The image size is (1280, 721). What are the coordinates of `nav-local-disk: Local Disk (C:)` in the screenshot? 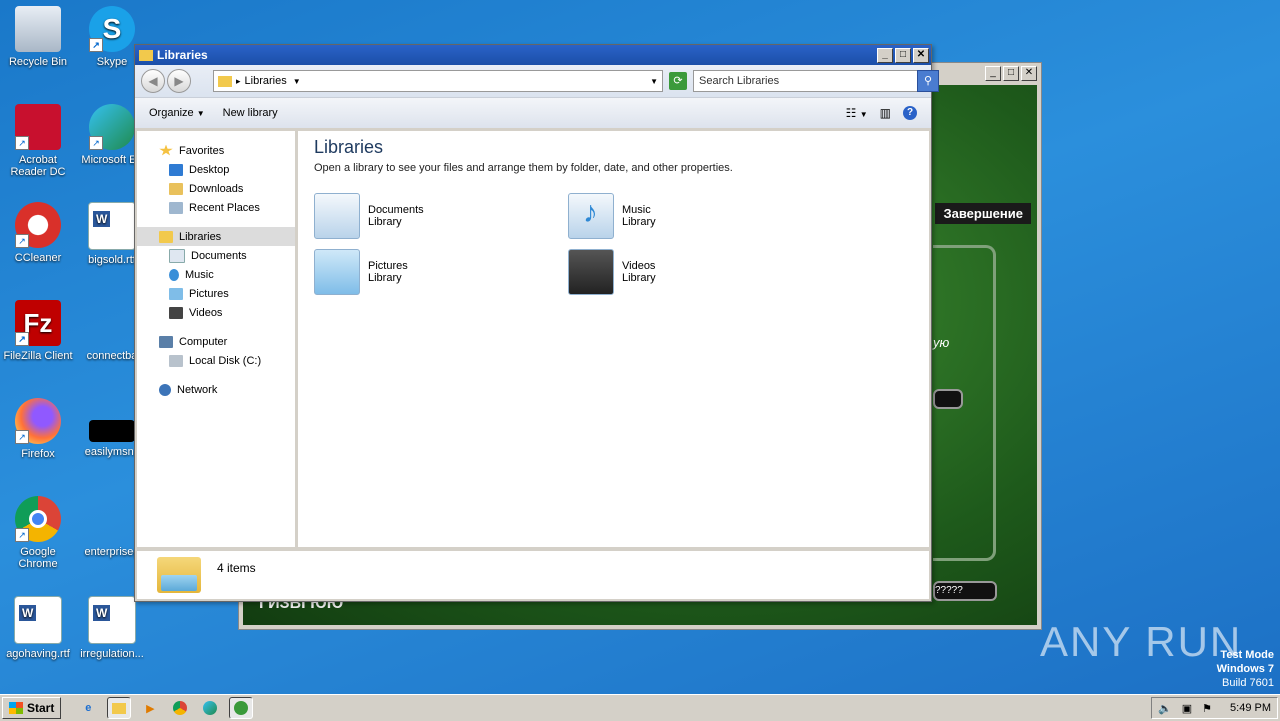 It's located at (216, 360).